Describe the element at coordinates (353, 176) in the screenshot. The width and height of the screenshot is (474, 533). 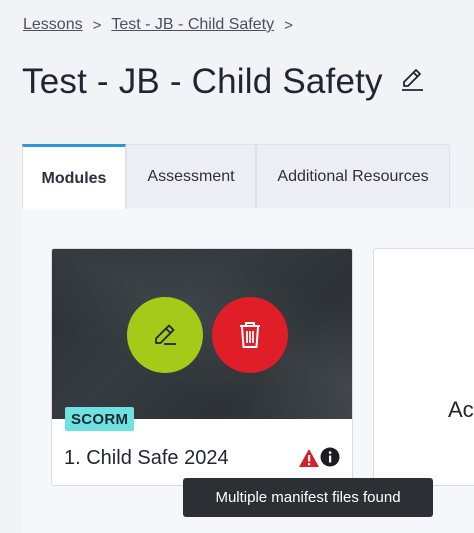
I see `tab-additional-resources: Additional Resources` at that location.